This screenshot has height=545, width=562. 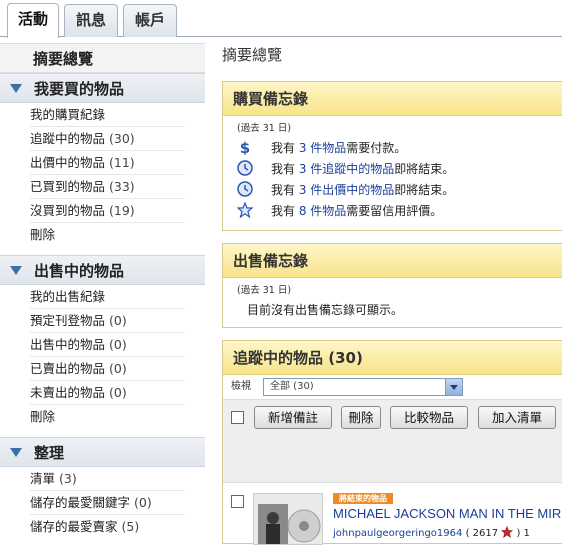 I want to click on sidebar-item-scheduled: 預定刊登物品 (0), so click(x=107, y=321).